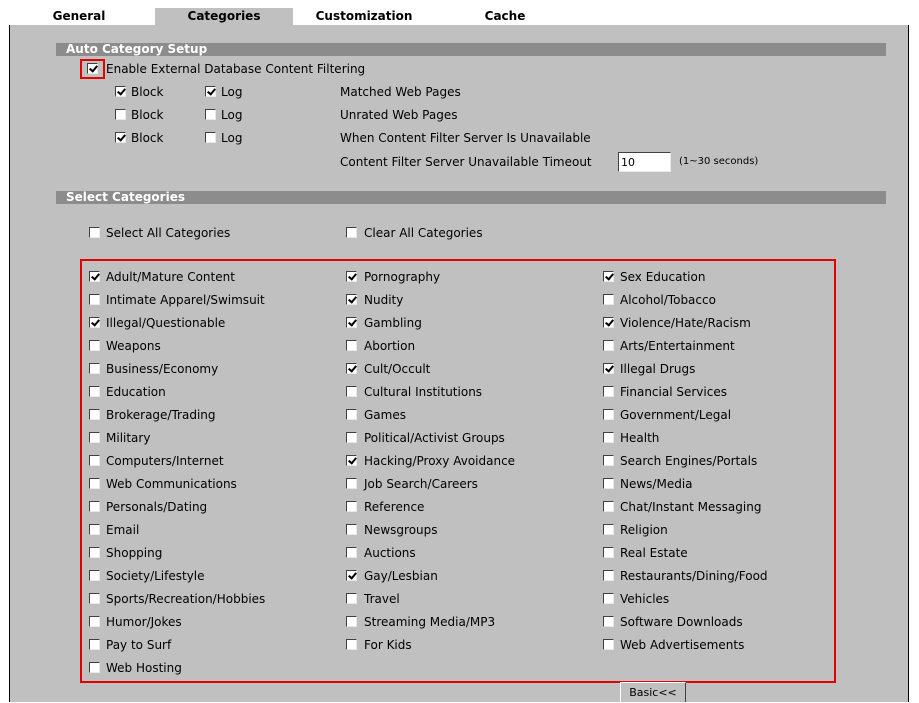 This screenshot has width=919, height=703. I want to click on matched-block-checkbox, so click(120, 91).